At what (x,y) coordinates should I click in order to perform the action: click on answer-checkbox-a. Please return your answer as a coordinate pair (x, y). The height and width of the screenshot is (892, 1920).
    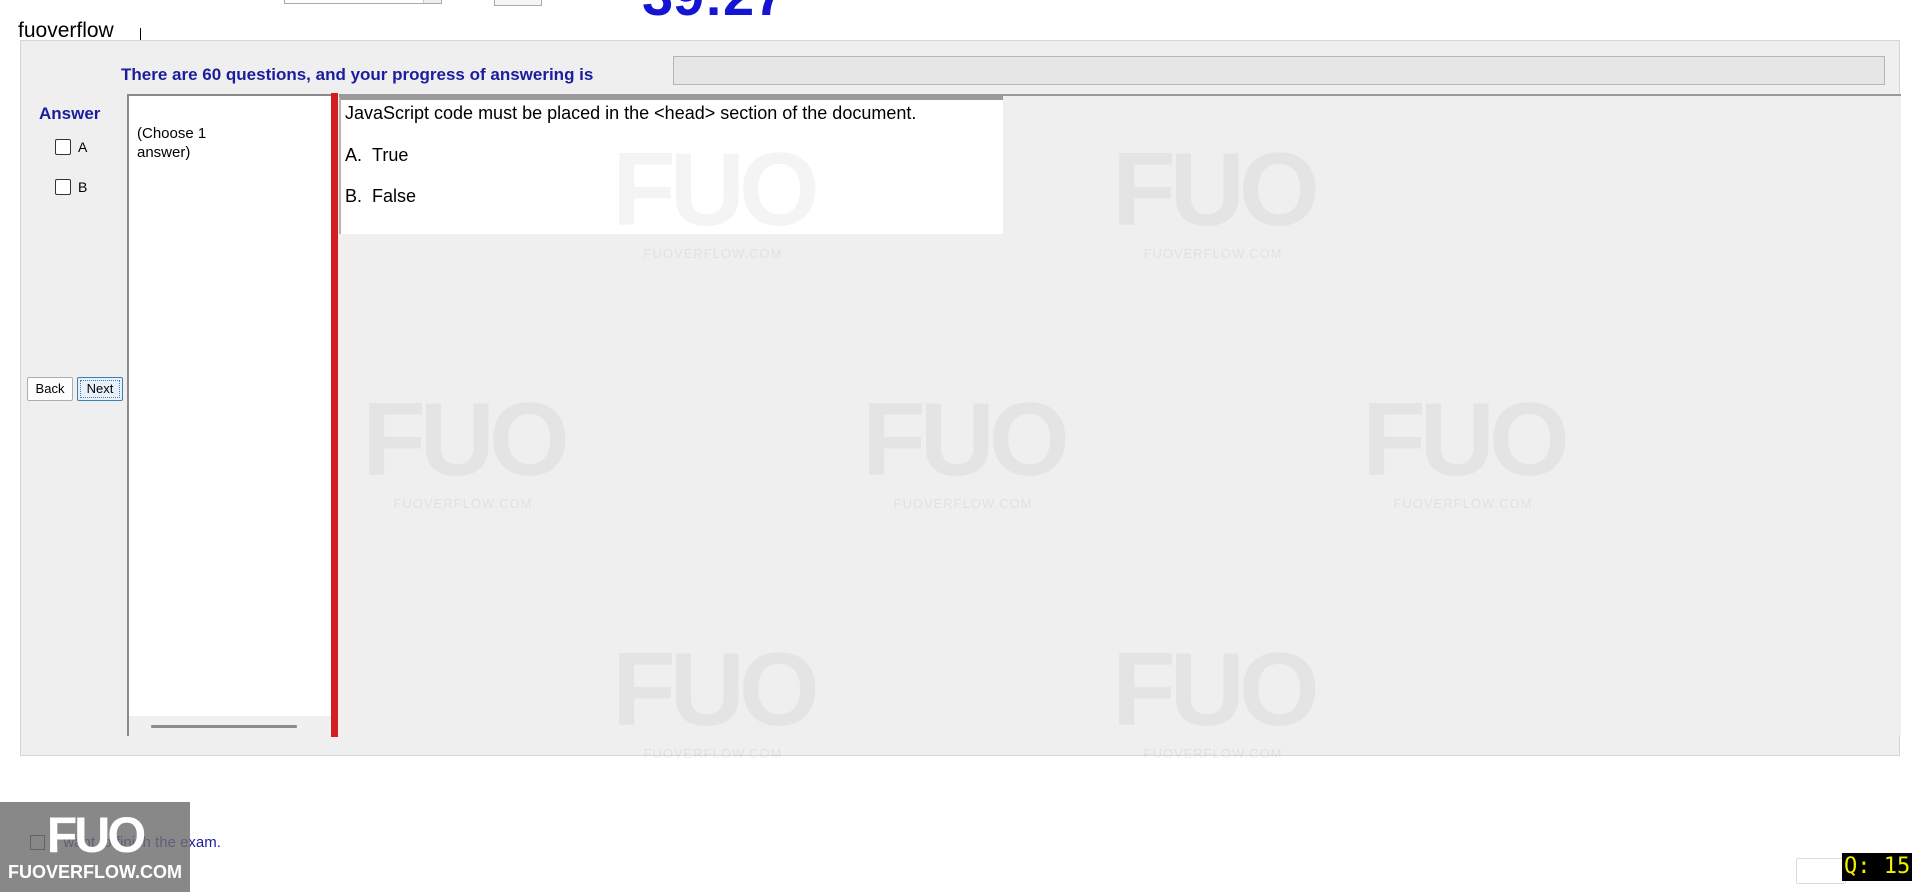
    Looking at the image, I should click on (63, 147).